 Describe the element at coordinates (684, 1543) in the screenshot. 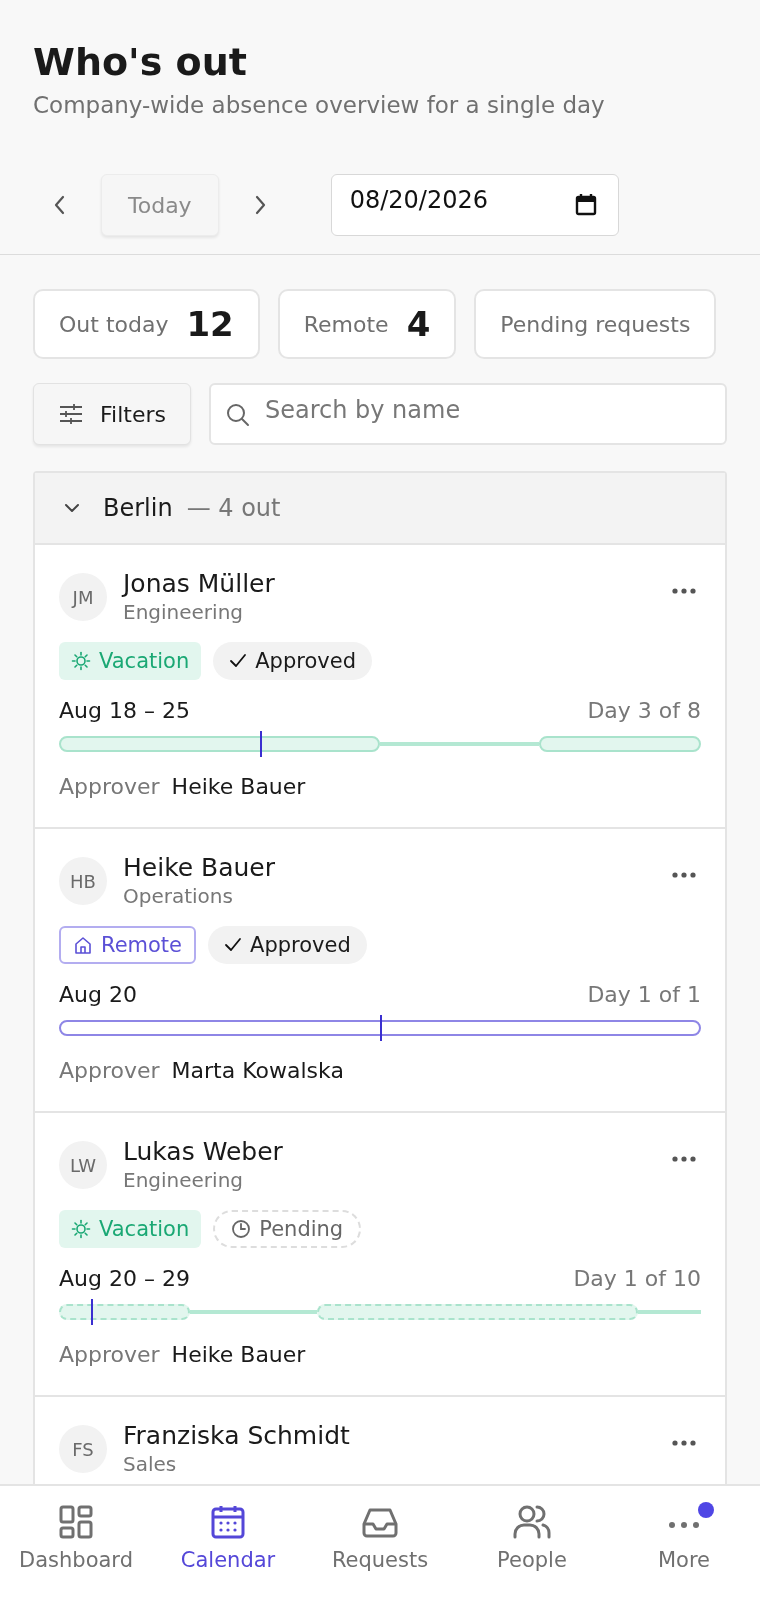

I see `nav-tab: More` at that location.